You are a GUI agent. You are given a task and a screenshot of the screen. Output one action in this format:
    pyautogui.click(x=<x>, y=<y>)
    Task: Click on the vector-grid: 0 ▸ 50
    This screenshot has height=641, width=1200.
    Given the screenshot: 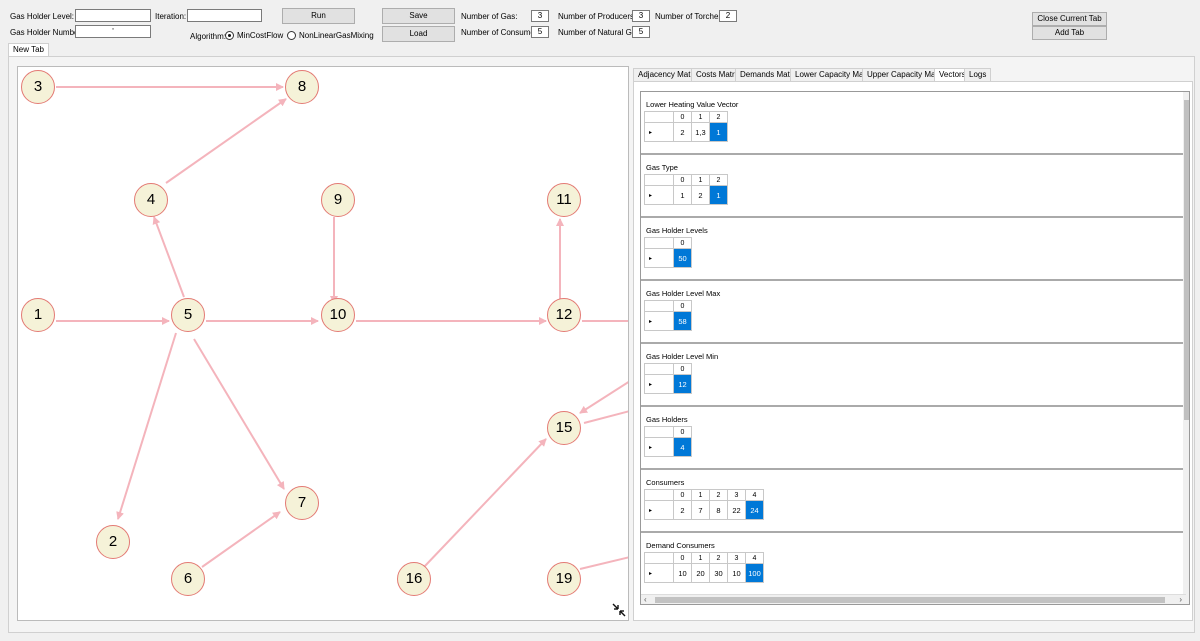 What is the action you would take?
    pyautogui.click(x=668, y=252)
    